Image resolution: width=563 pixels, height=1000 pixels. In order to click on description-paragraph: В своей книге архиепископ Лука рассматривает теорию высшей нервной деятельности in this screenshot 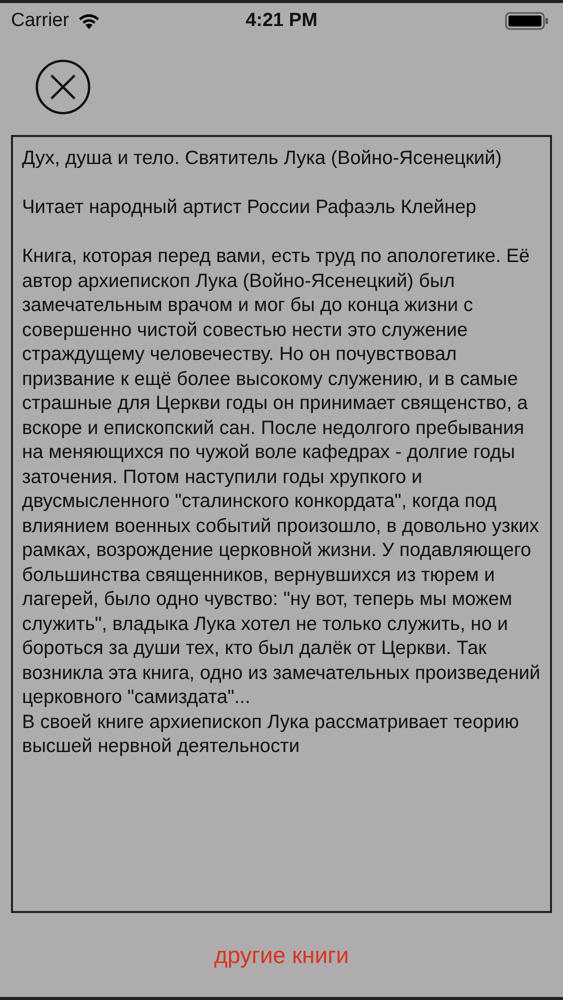, I will do `click(271, 734)`.